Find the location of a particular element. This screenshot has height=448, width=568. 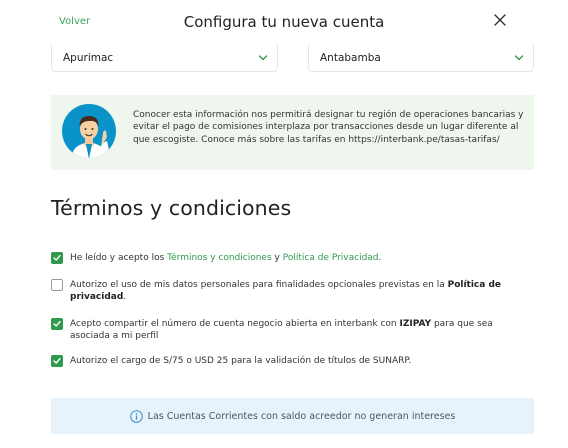

personal-data-checkbox is located at coordinates (57, 285).